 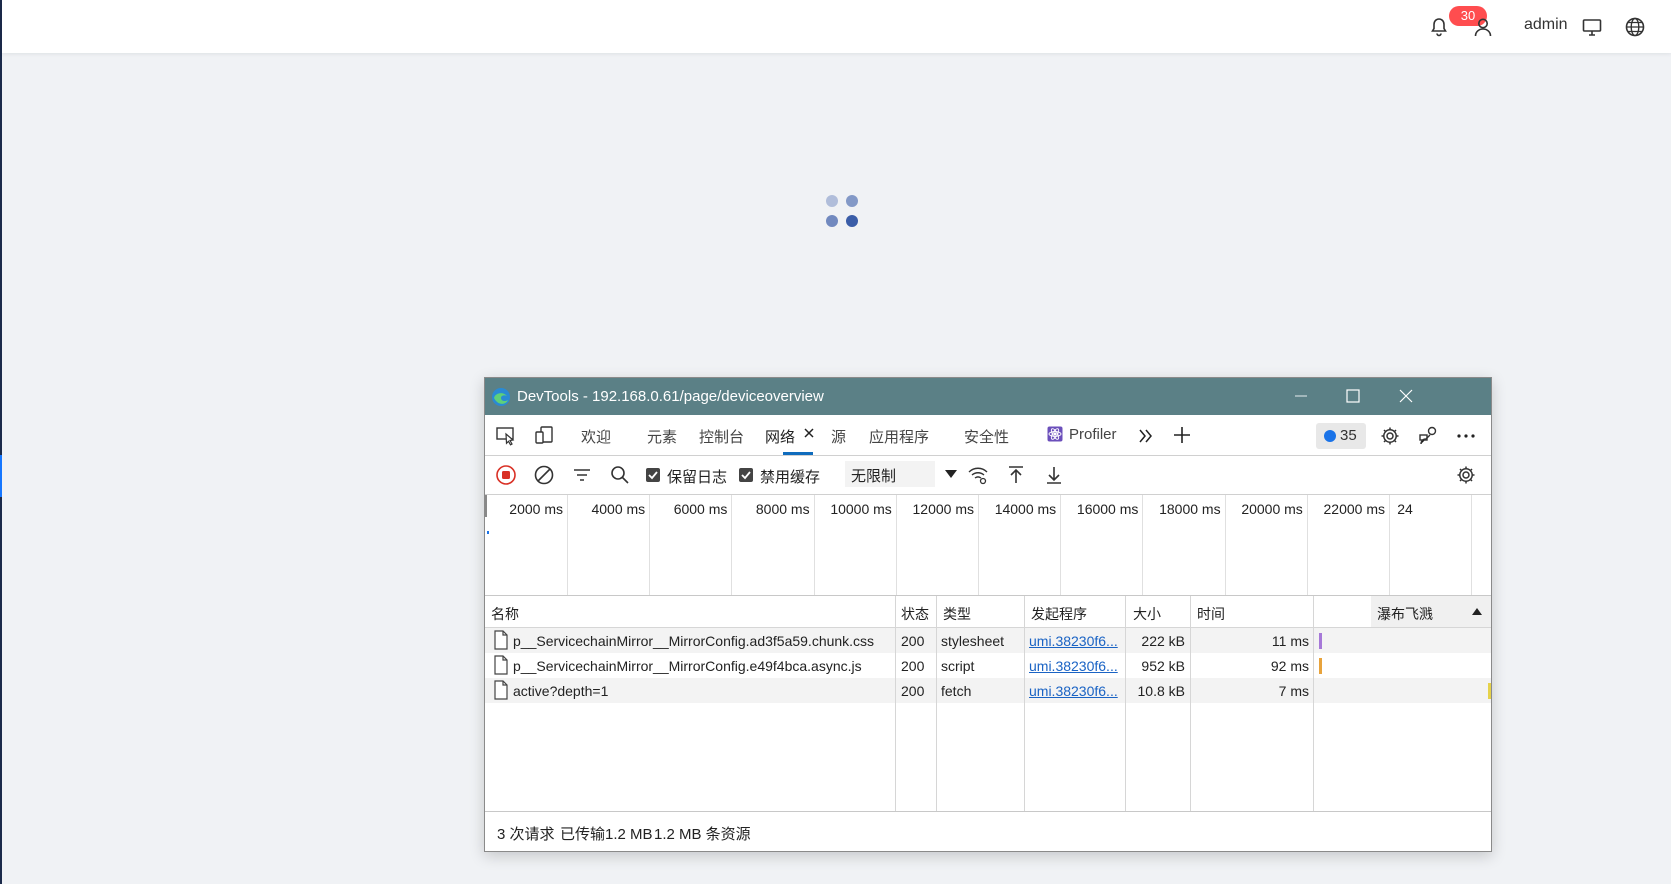 What do you see at coordinates (544, 435) in the screenshot?
I see `device-emulation-icon` at bounding box center [544, 435].